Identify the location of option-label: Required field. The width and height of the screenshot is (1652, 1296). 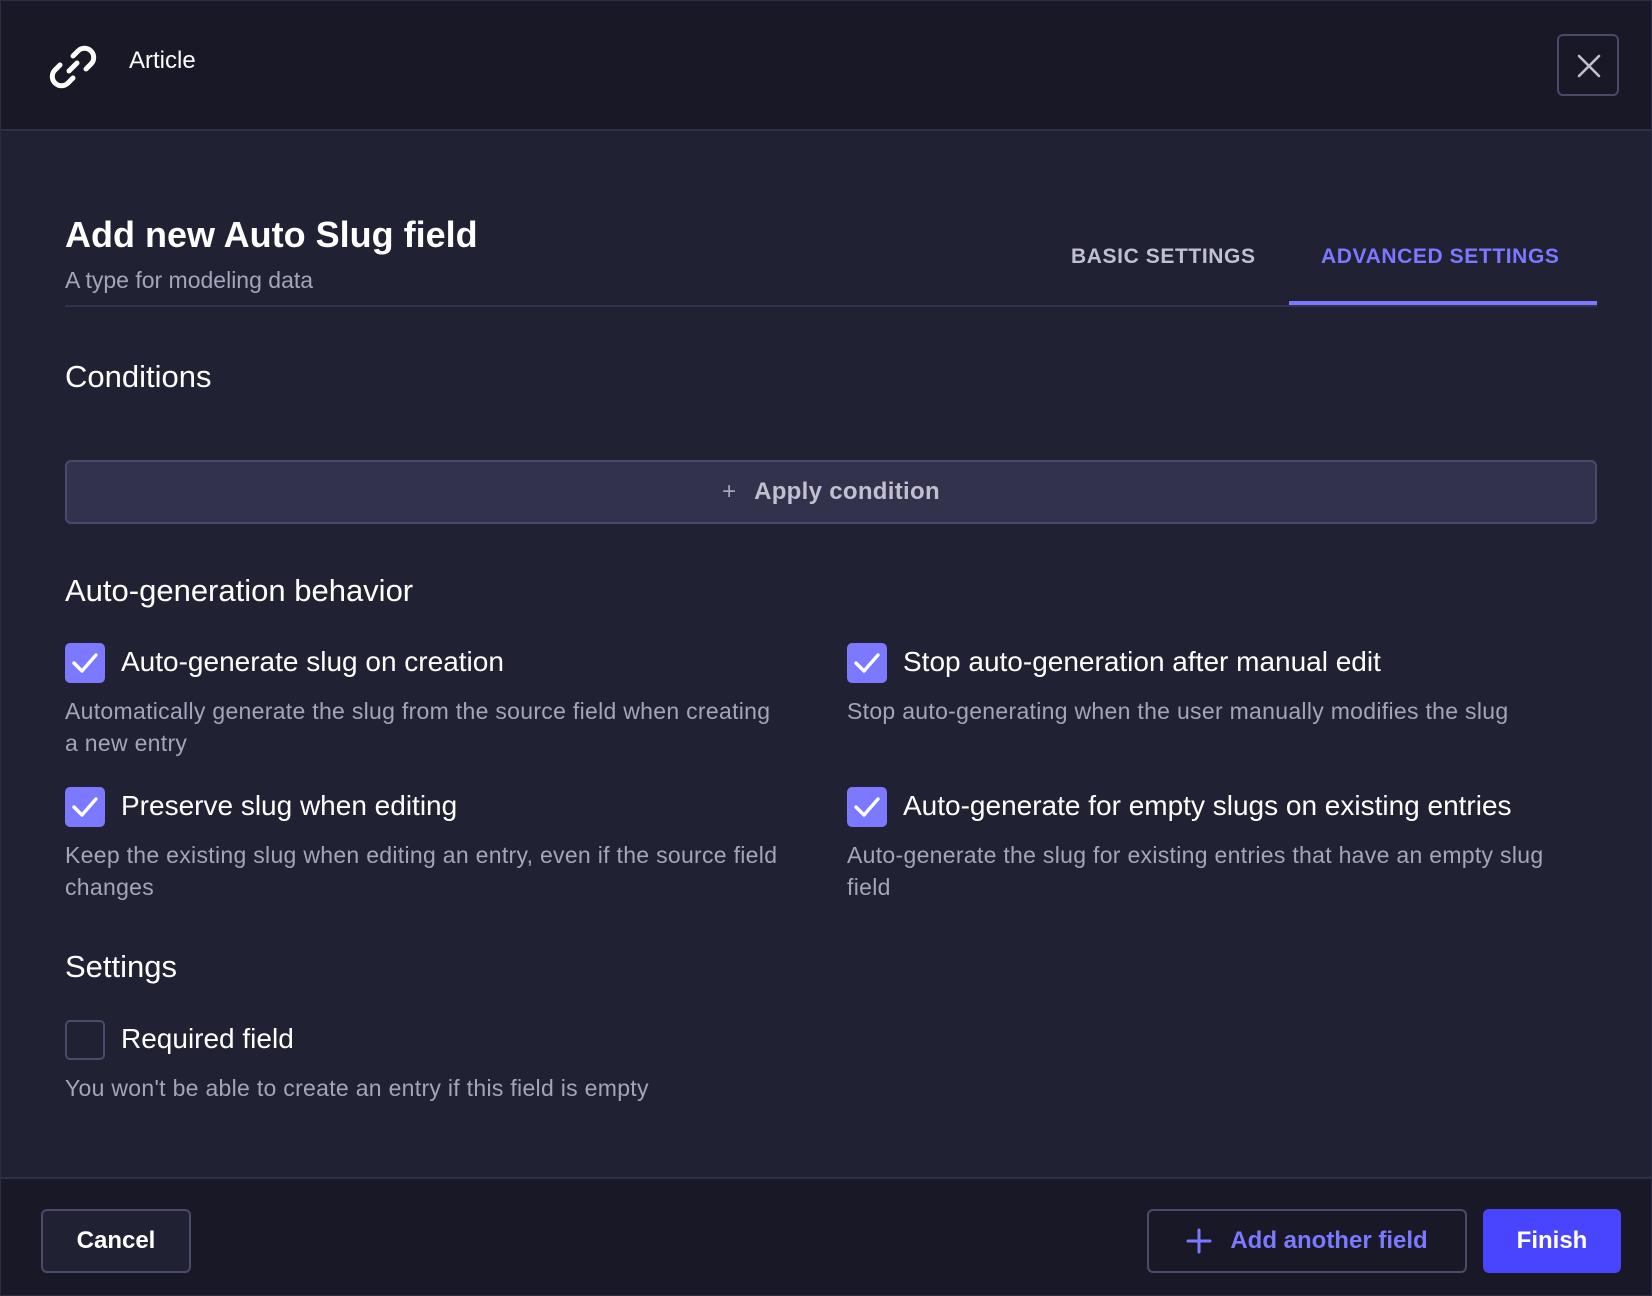
(207, 1038).